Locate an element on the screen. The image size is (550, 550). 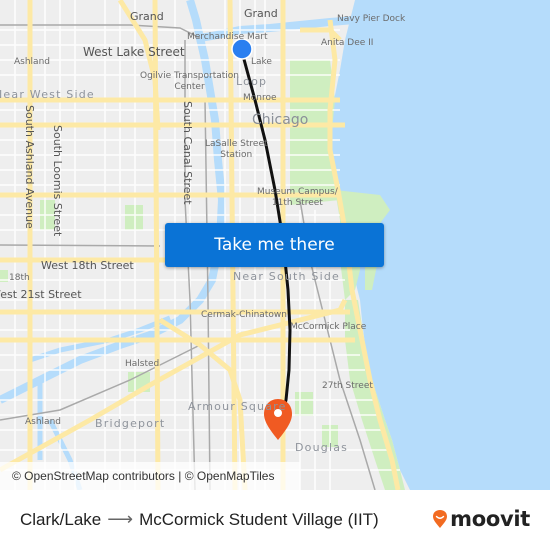
label-loop: Loop is located at coordinates (252, 81).